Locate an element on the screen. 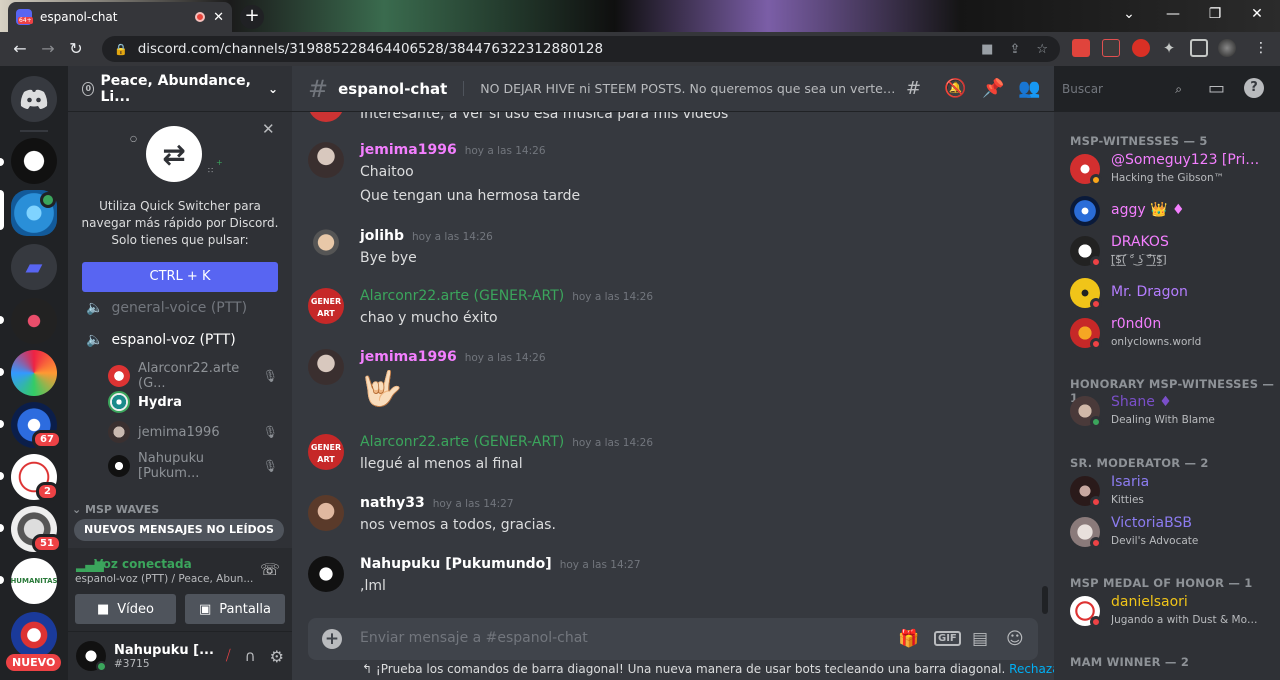  new-tab-button: + is located at coordinates (252, 17).